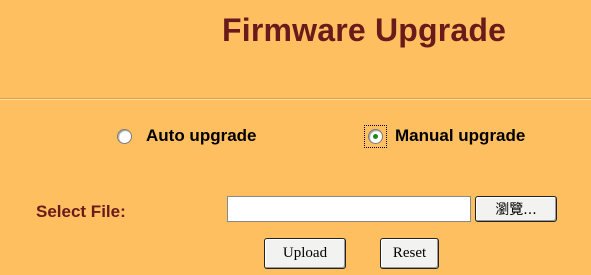  I want to click on auto-upgrade-option: Auto upgrade, so click(187, 136).